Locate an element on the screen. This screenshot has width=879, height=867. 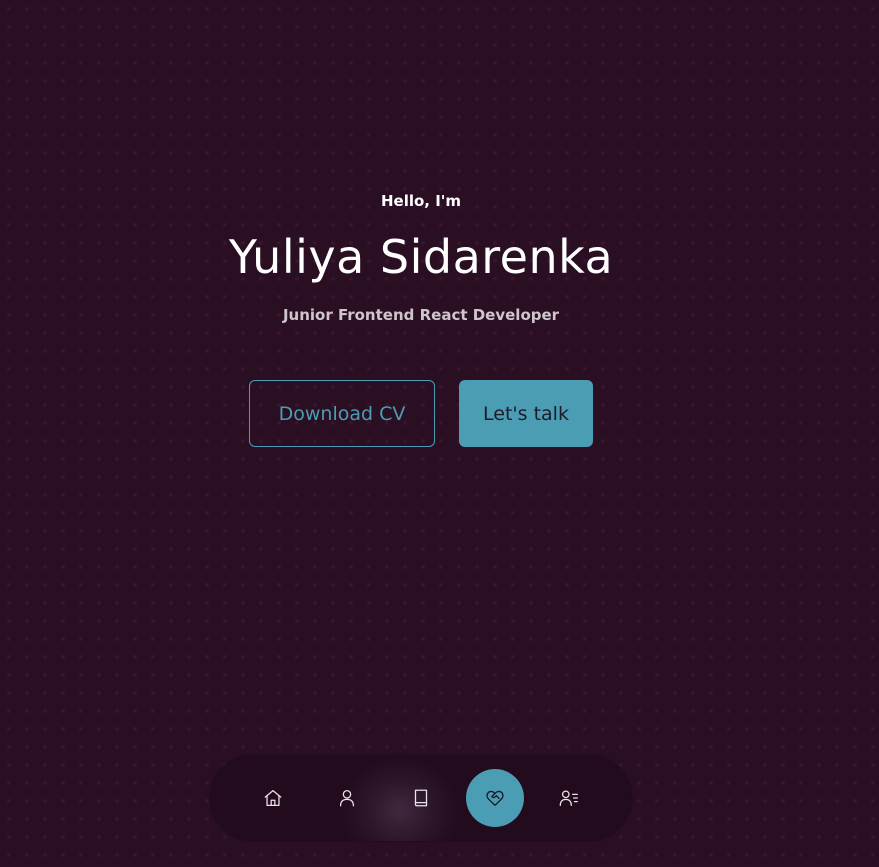
nav-services-button is located at coordinates (495, 798).